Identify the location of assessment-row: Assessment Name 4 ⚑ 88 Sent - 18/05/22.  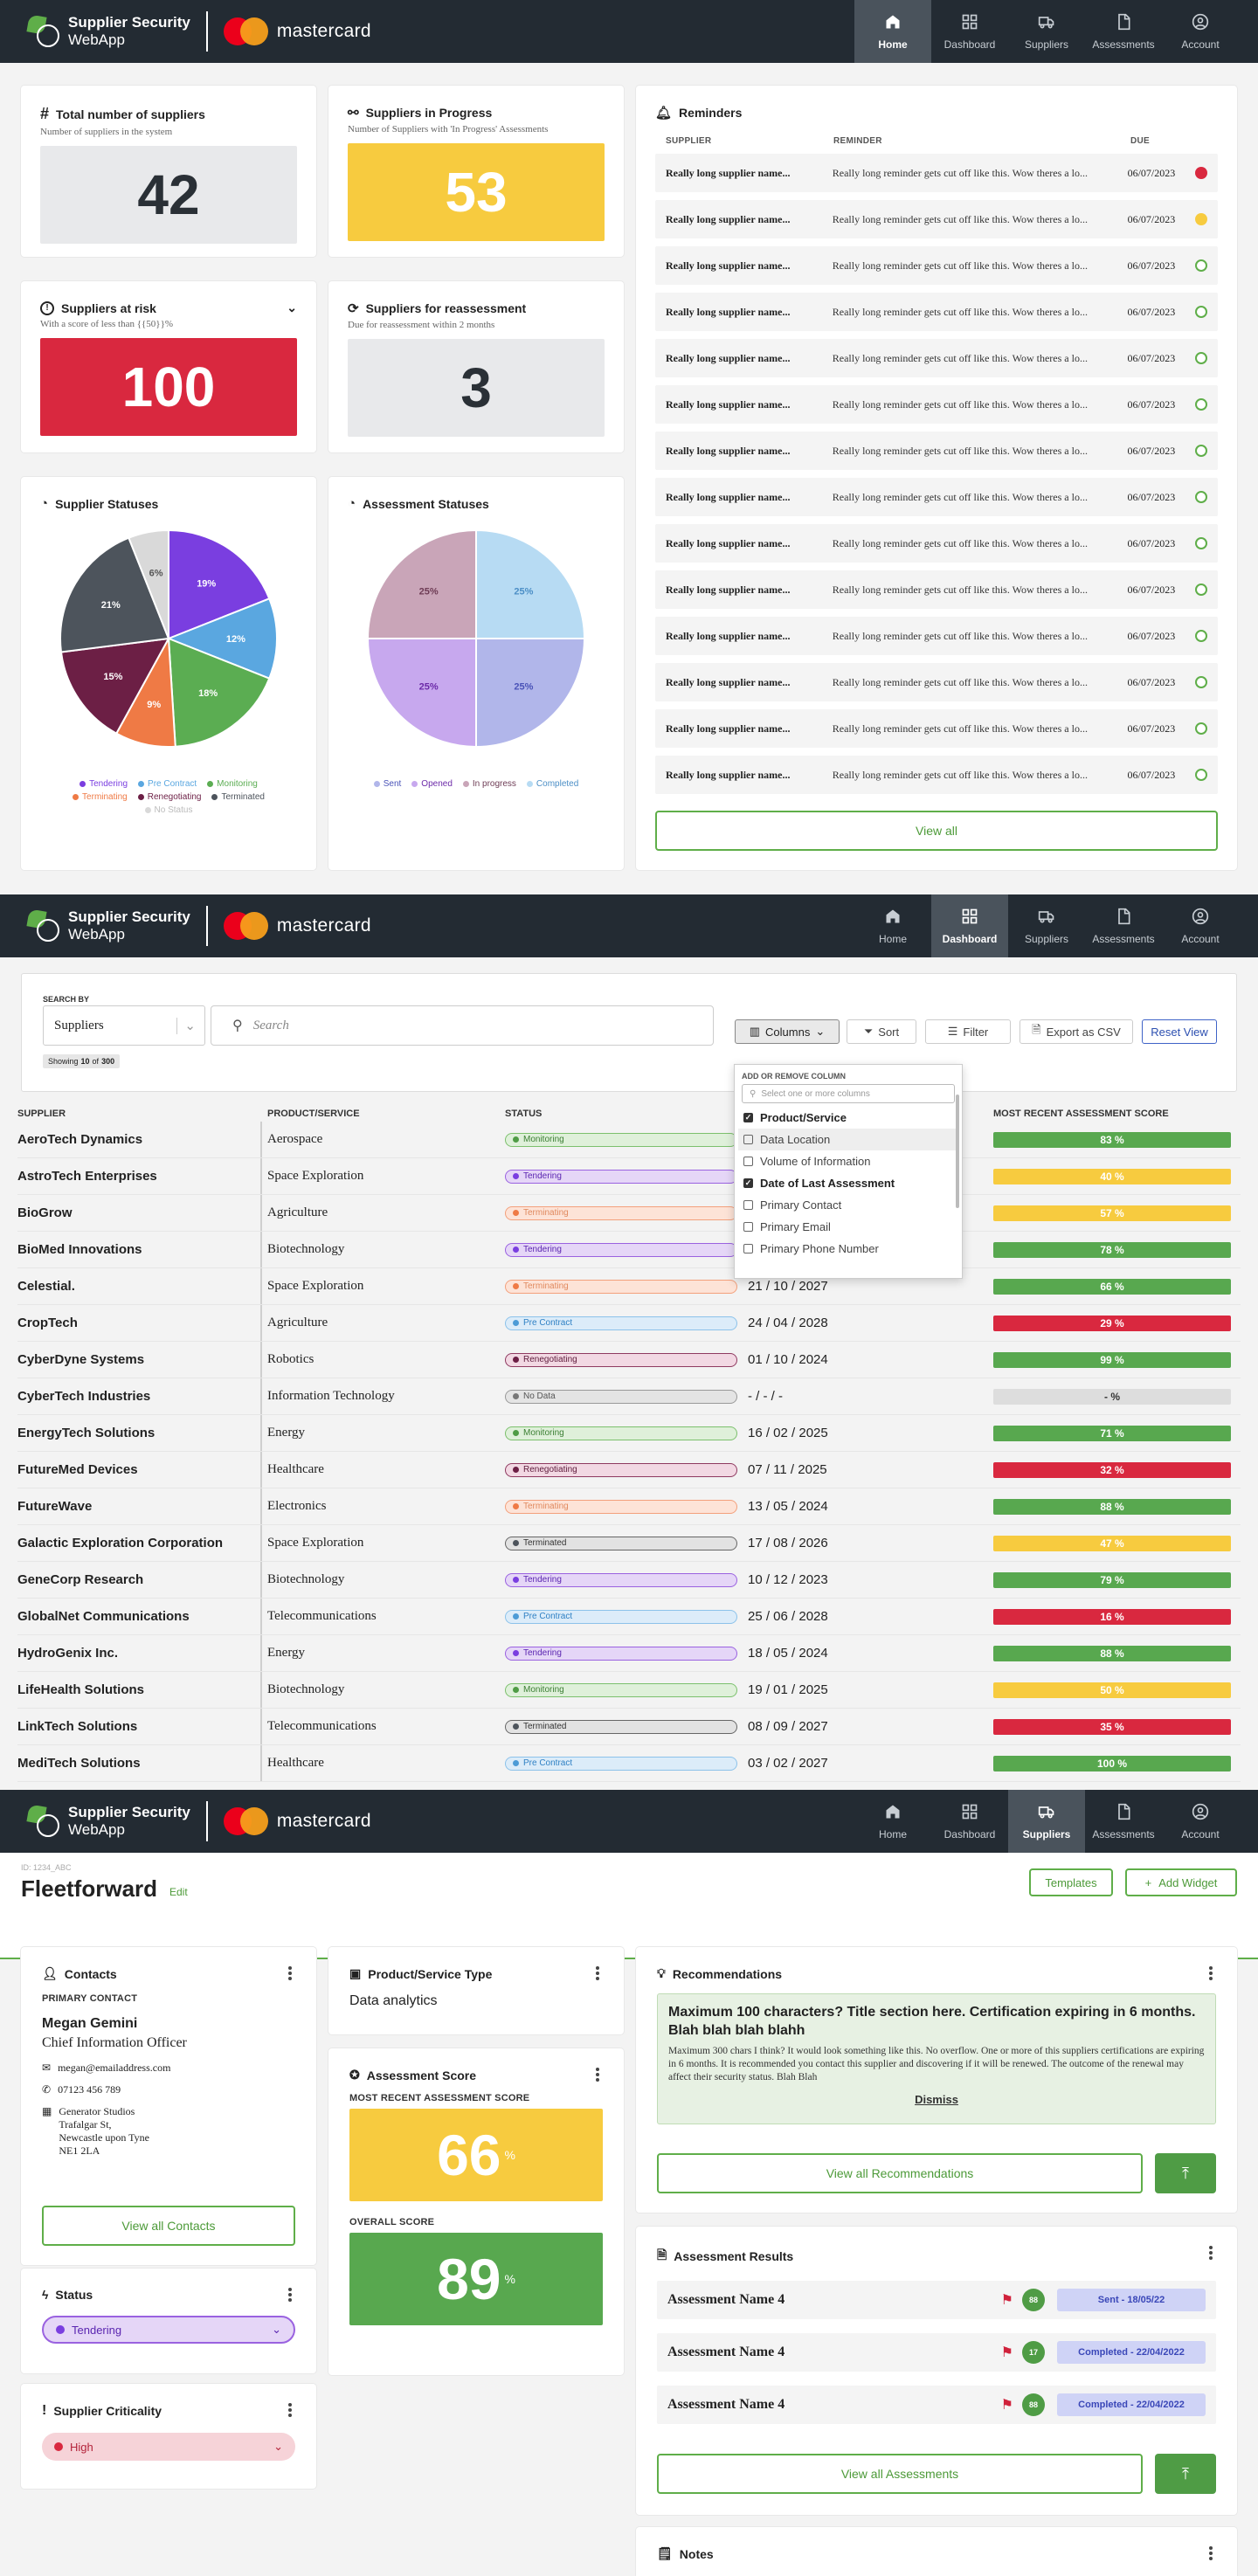
(936, 2300).